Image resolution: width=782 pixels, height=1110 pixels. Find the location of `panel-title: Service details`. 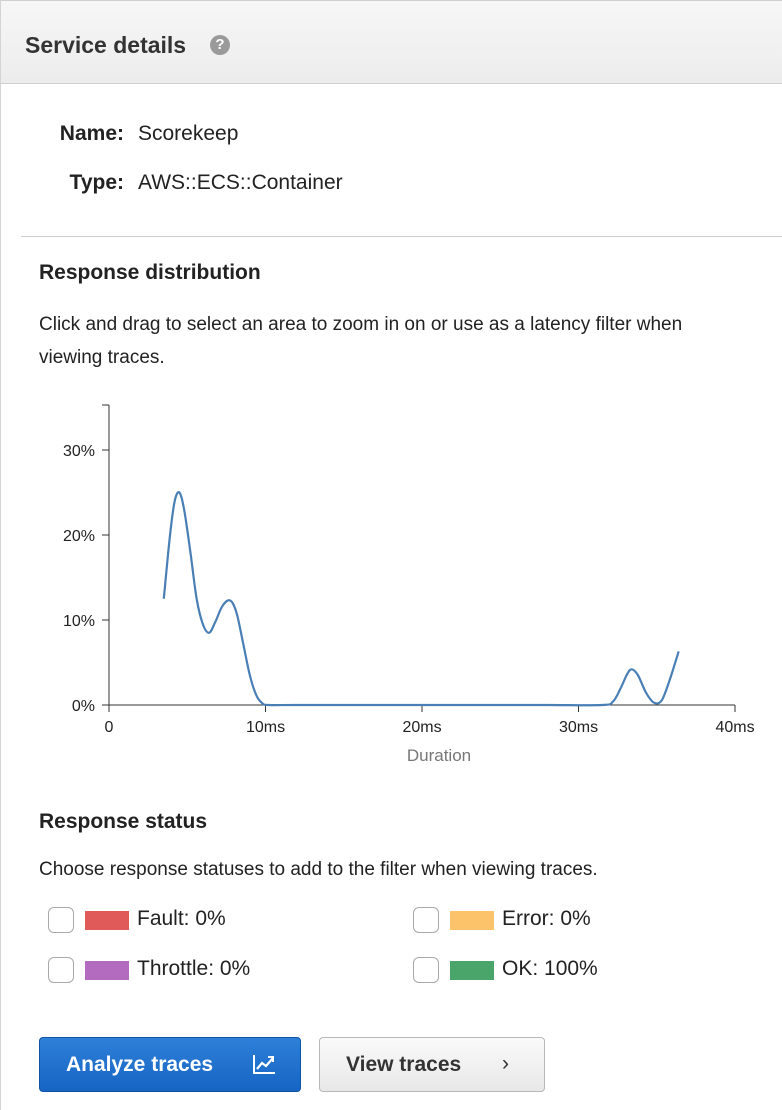

panel-title: Service details is located at coordinates (106, 45).